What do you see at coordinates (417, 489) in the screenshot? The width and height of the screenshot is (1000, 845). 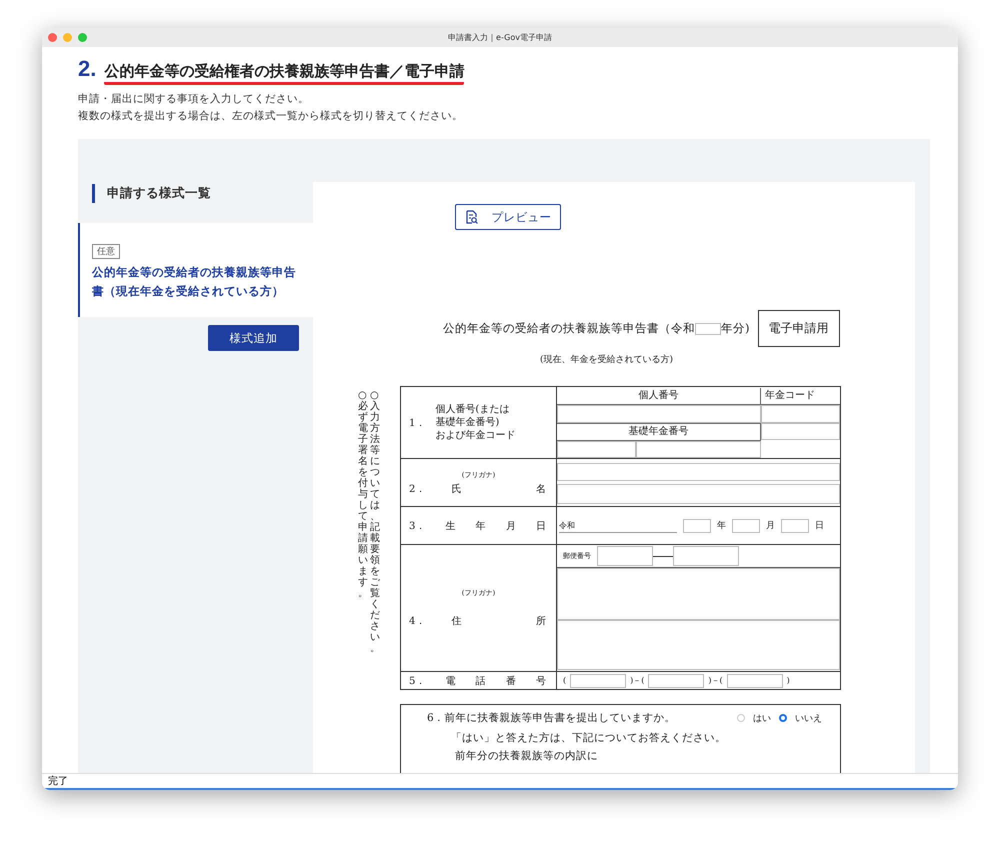 I see `row-number: 2．` at bounding box center [417, 489].